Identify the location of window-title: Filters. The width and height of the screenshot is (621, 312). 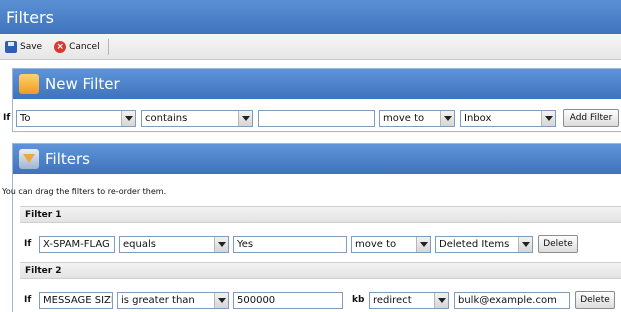
(310, 17).